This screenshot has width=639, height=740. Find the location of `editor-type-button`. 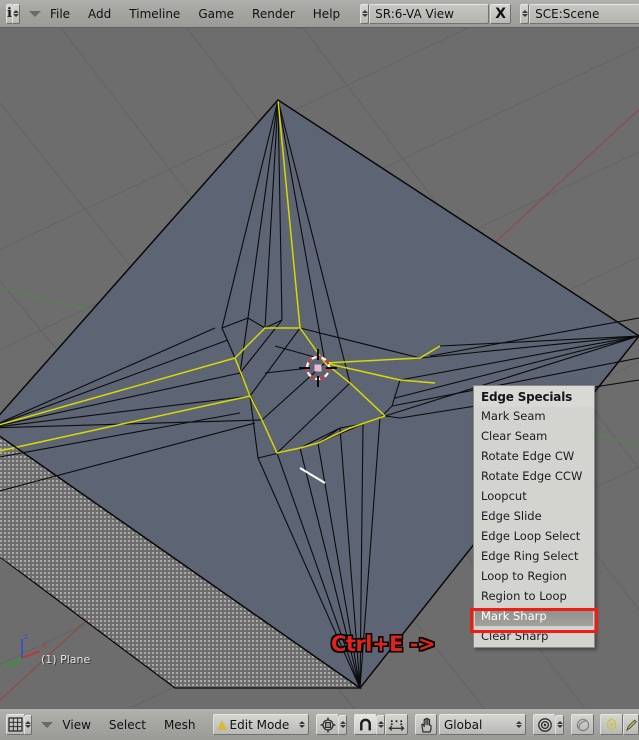

editor-type-button is located at coordinates (16, 724).